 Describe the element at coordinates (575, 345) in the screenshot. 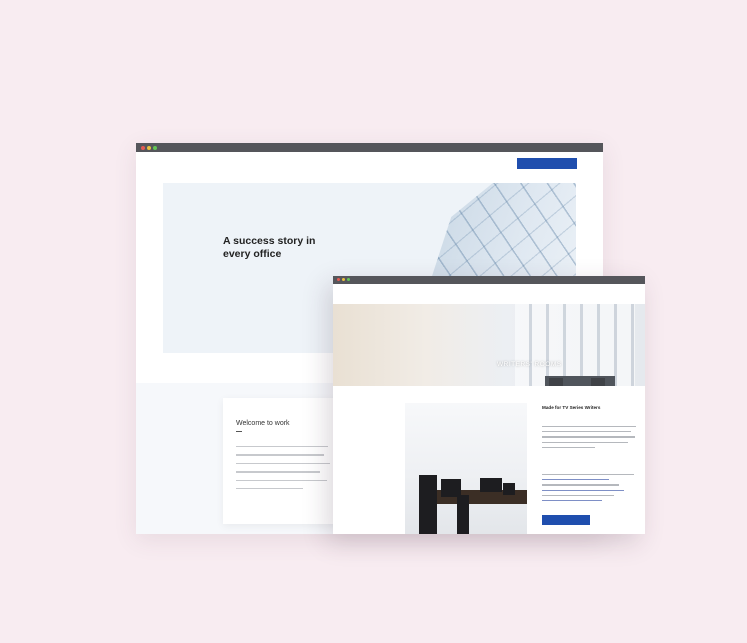

I see `window-blinds-image` at that location.